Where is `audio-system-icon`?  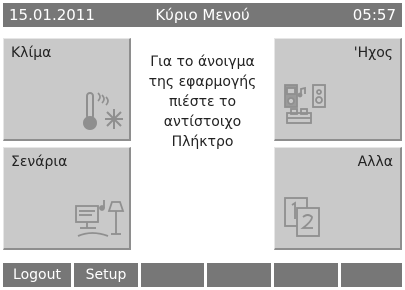 audio-system-icon is located at coordinates (305, 104).